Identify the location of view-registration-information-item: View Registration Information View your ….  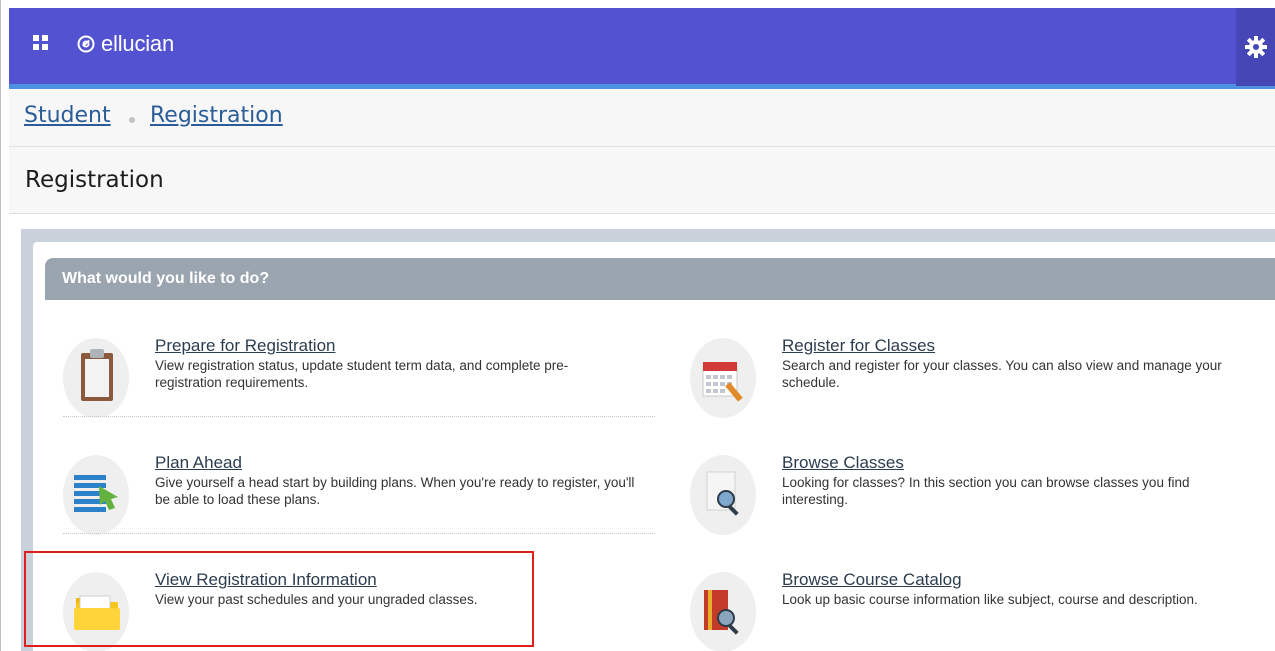
(293, 610).